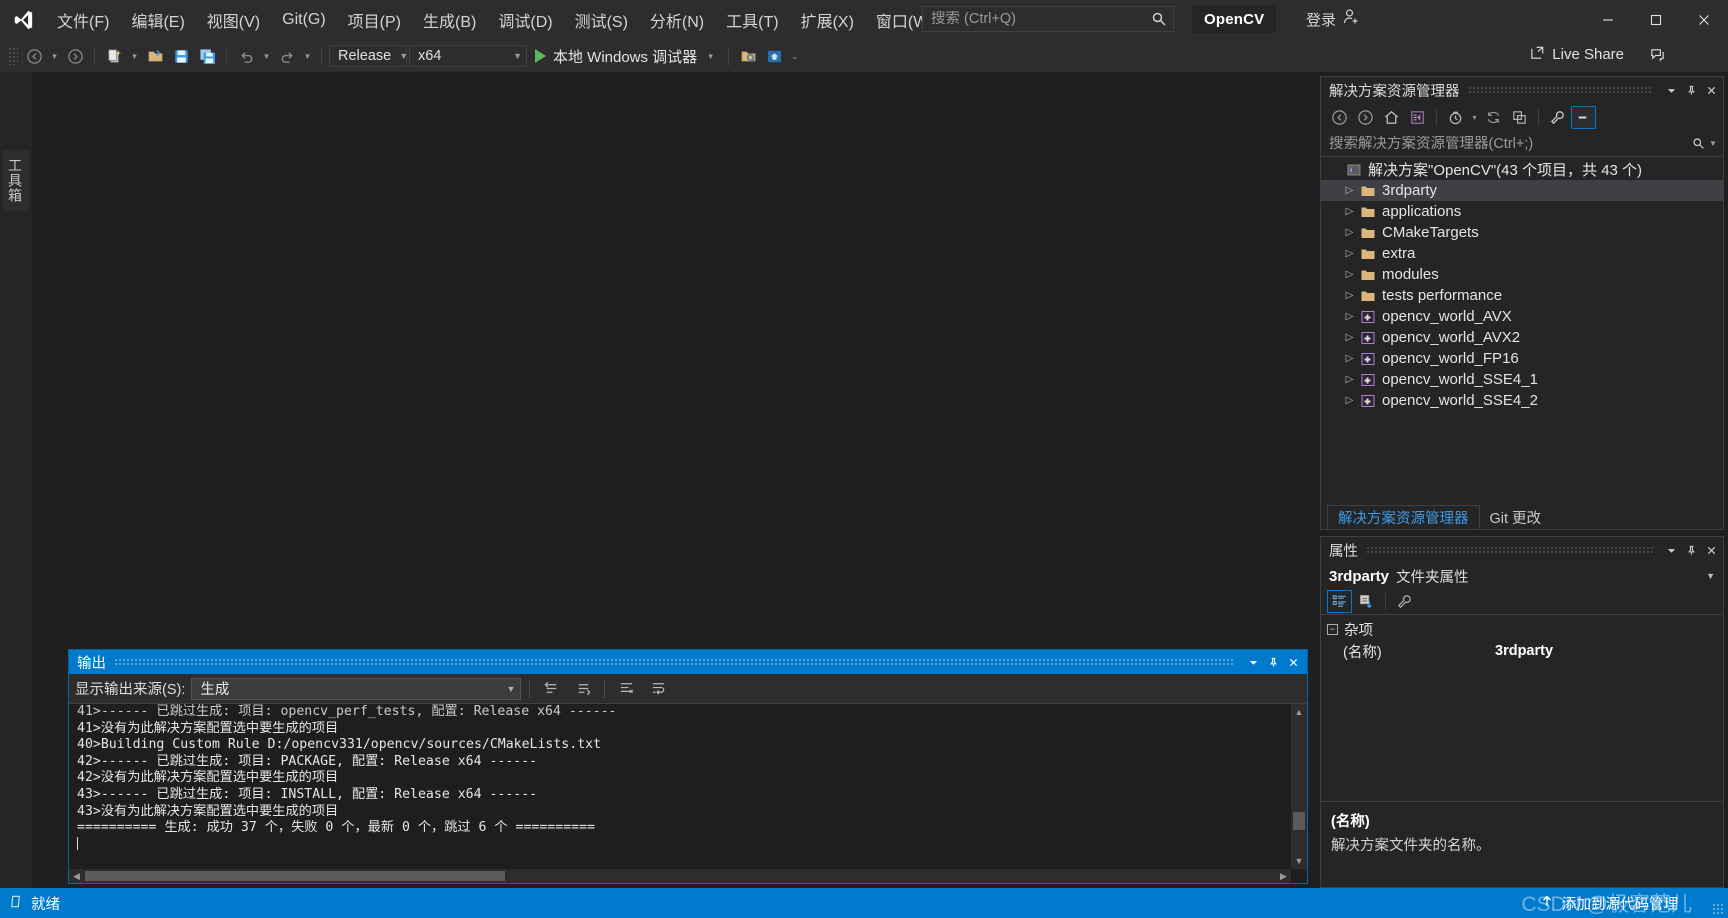  Describe the element at coordinates (1522, 295) in the screenshot. I see `tree-node-tests-performance: ▷ tests performance` at that location.